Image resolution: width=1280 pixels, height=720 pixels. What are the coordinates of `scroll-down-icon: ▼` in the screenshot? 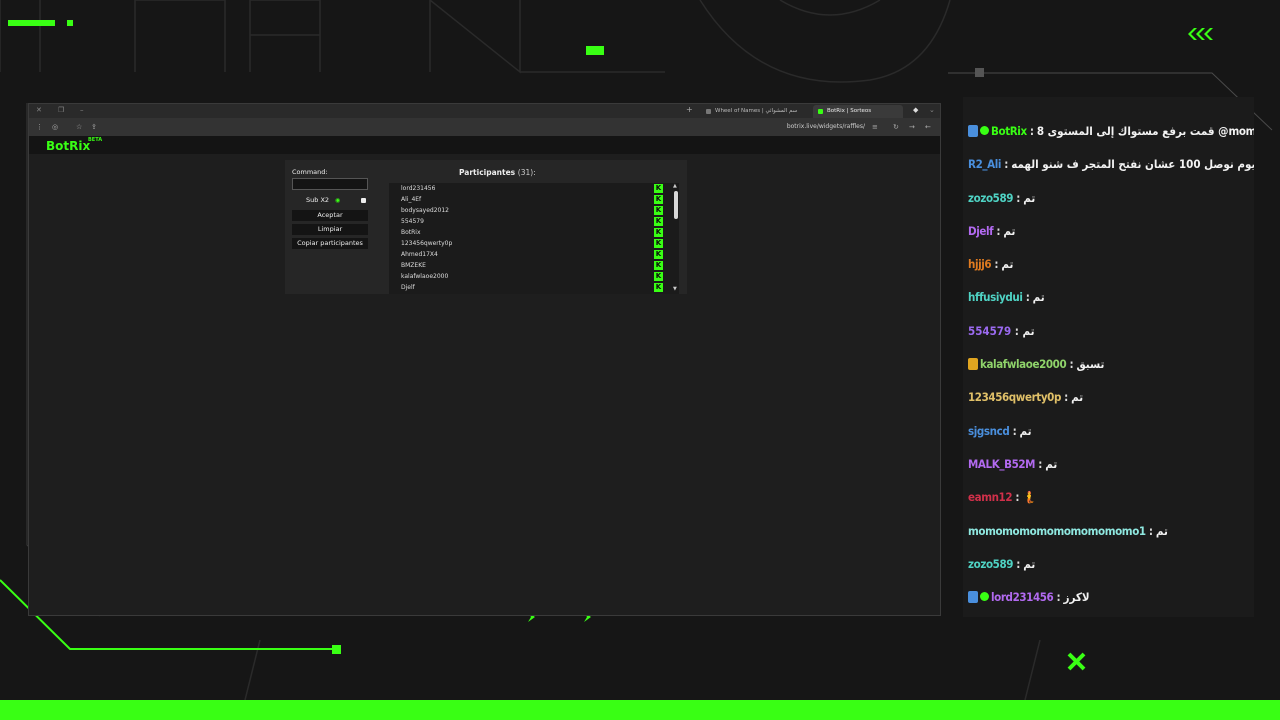 It's located at (675, 289).